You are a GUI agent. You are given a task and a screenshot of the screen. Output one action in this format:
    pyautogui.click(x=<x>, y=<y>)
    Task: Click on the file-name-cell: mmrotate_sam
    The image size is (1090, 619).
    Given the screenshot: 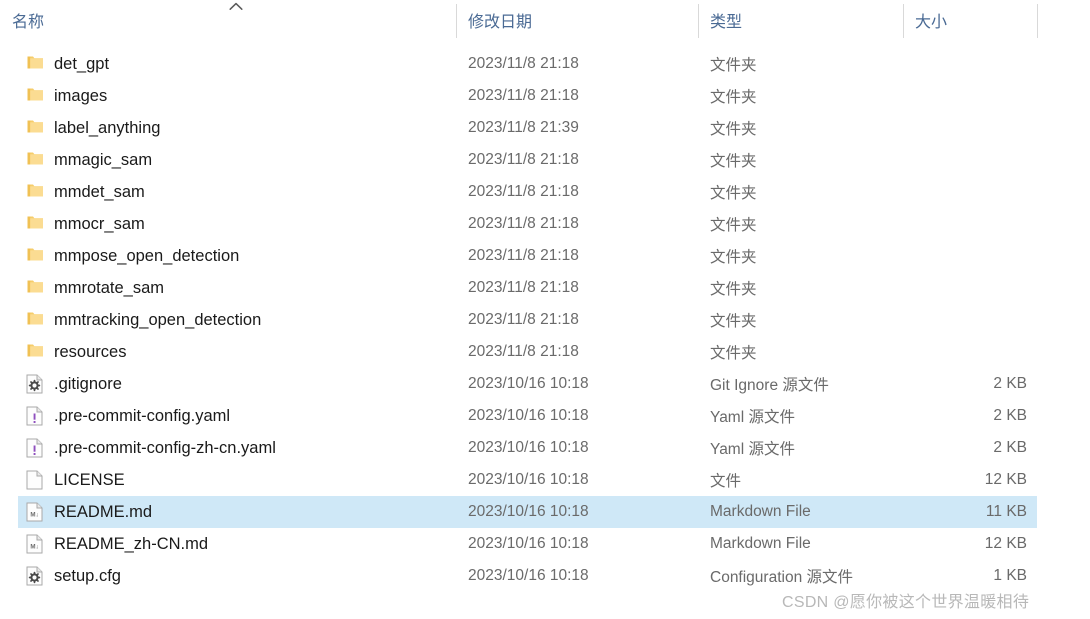 What is the action you would take?
    pyautogui.click(x=228, y=288)
    